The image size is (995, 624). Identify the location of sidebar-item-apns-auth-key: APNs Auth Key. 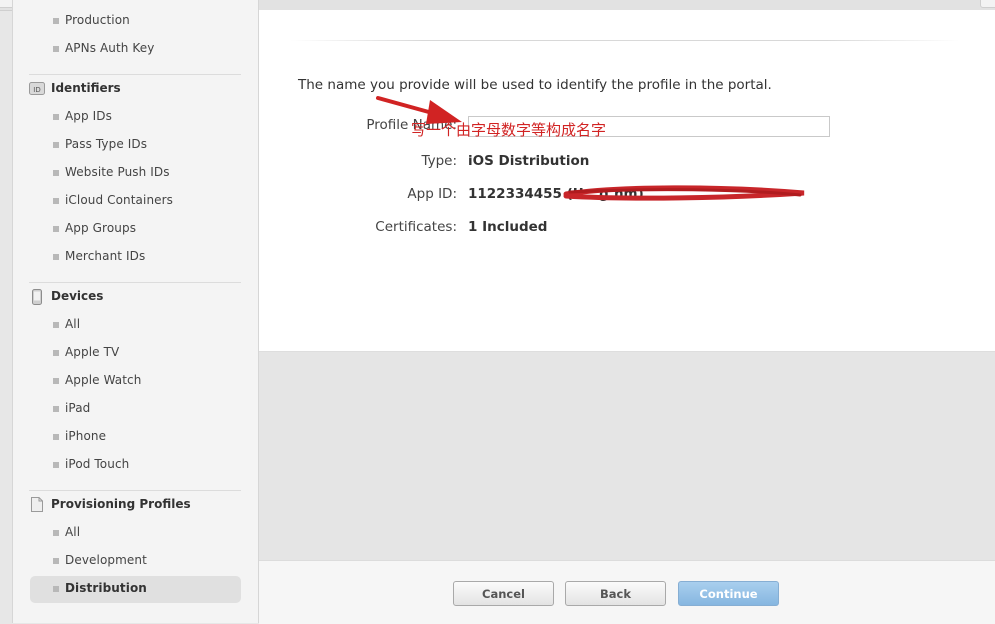
(109, 48).